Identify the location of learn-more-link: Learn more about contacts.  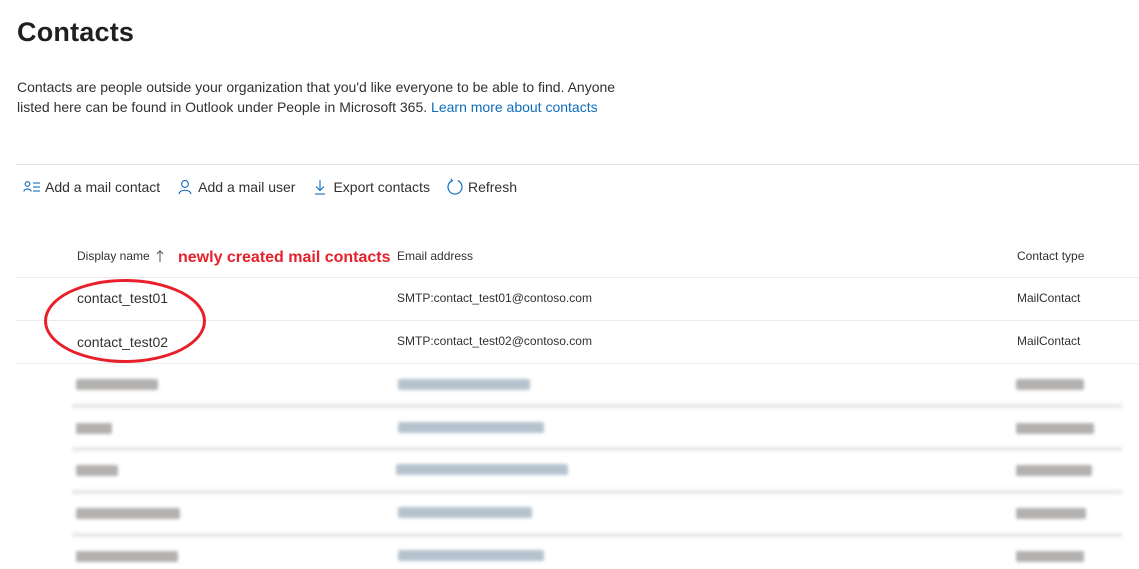
(514, 107).